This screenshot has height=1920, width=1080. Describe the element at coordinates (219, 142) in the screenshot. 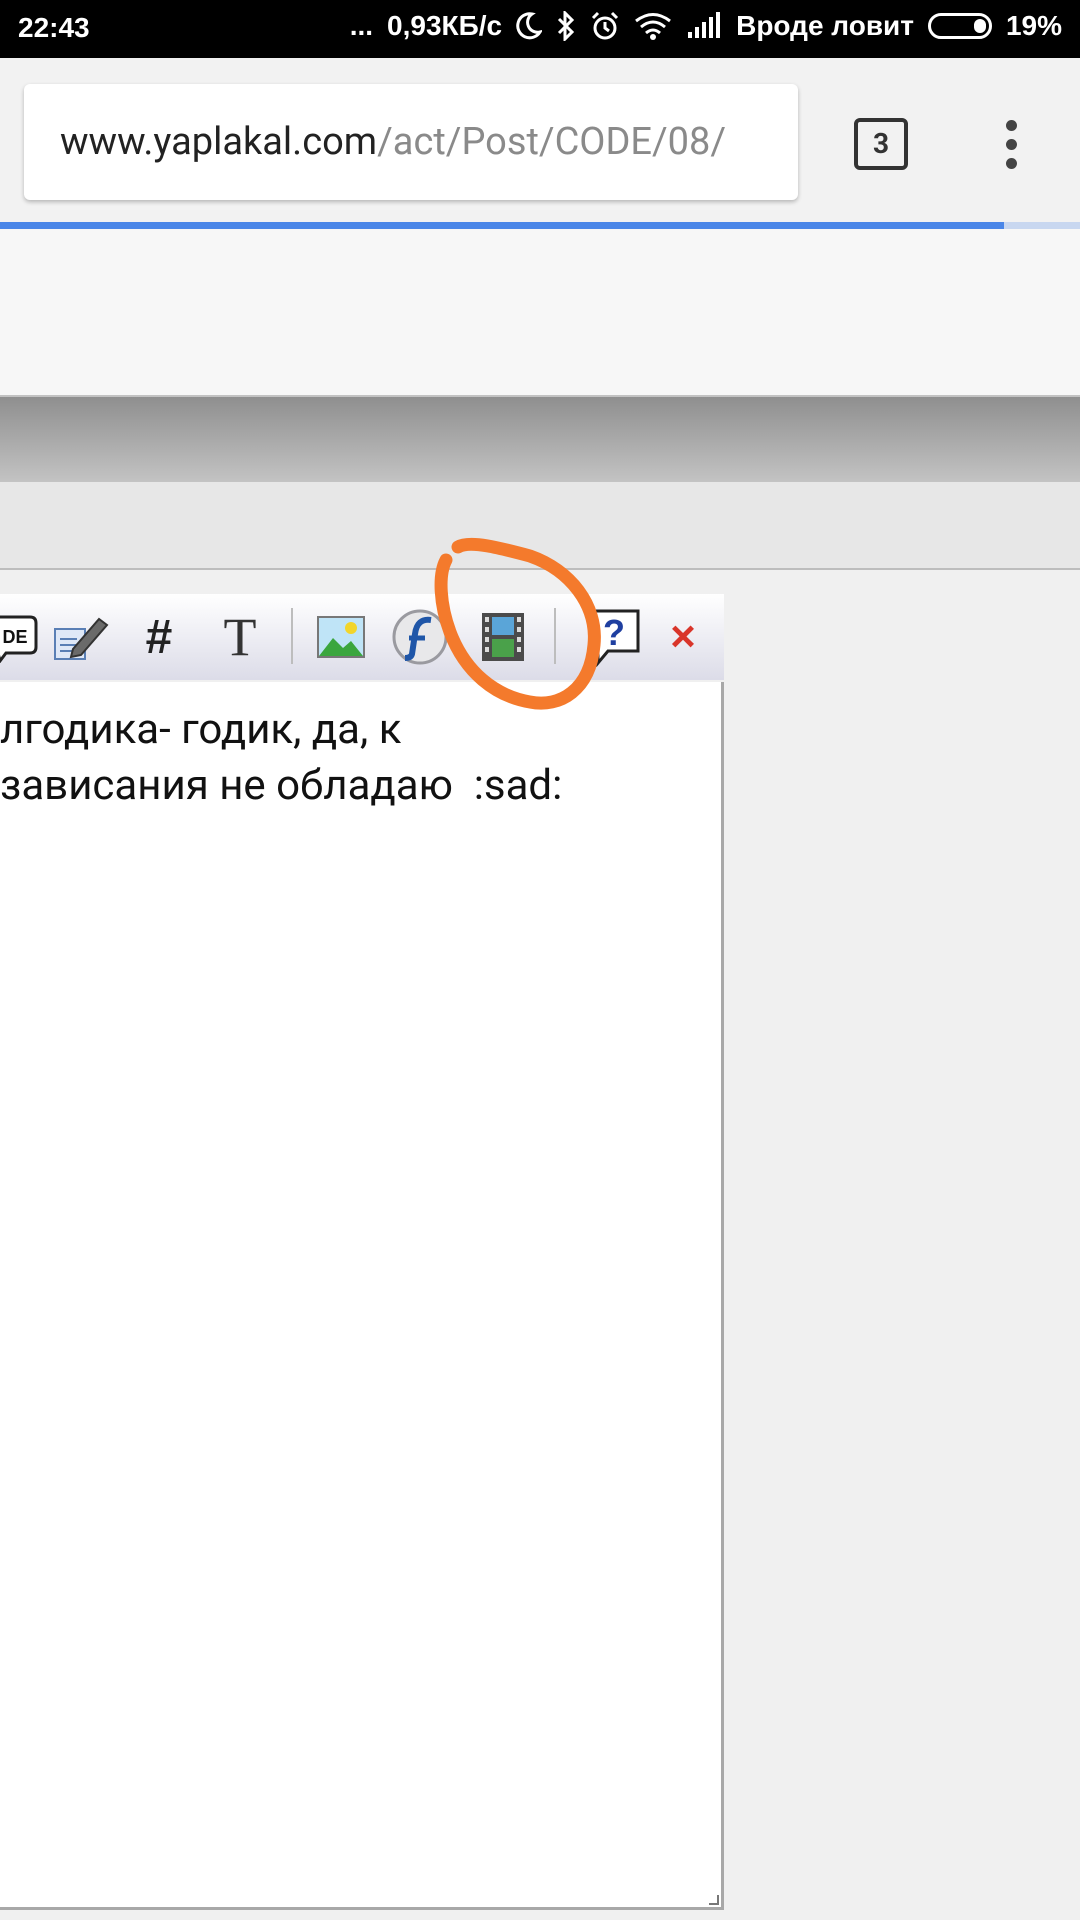

I see `url-domain: www.yaplakal.com` at that location.